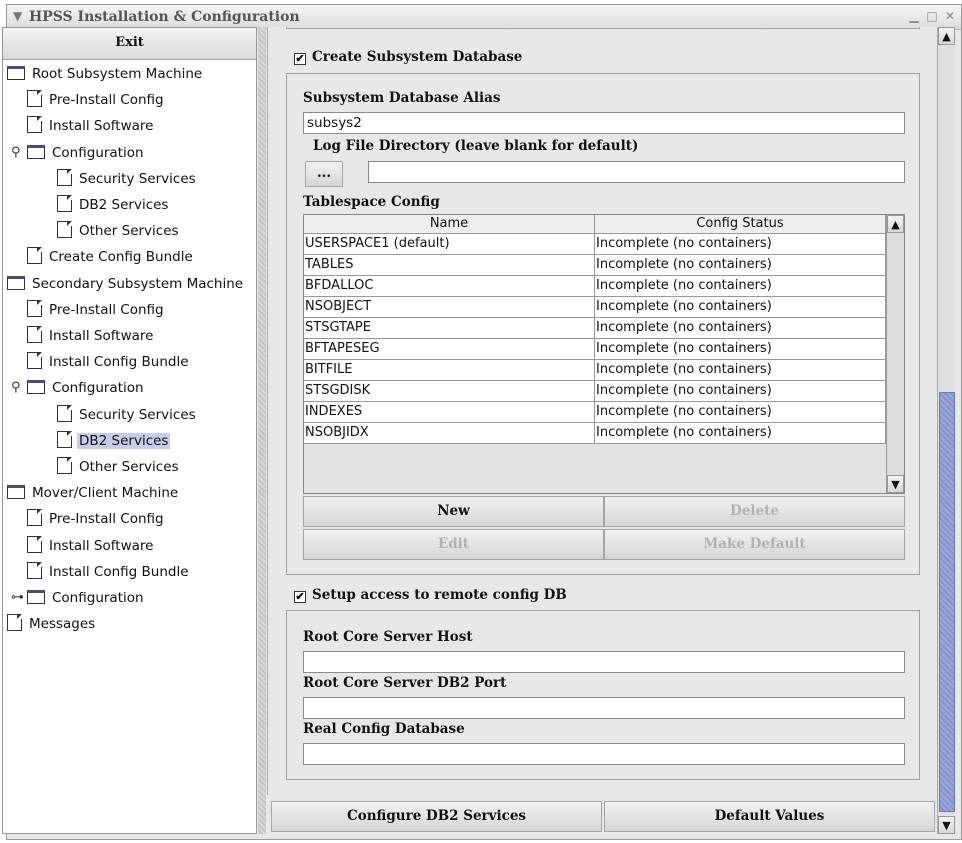 The width and height of the screenshot is (962, 843). Describe the element at coordinates (449, 265) in the screenshot. I see `tablespace-name-cell: TABLES` at that location.